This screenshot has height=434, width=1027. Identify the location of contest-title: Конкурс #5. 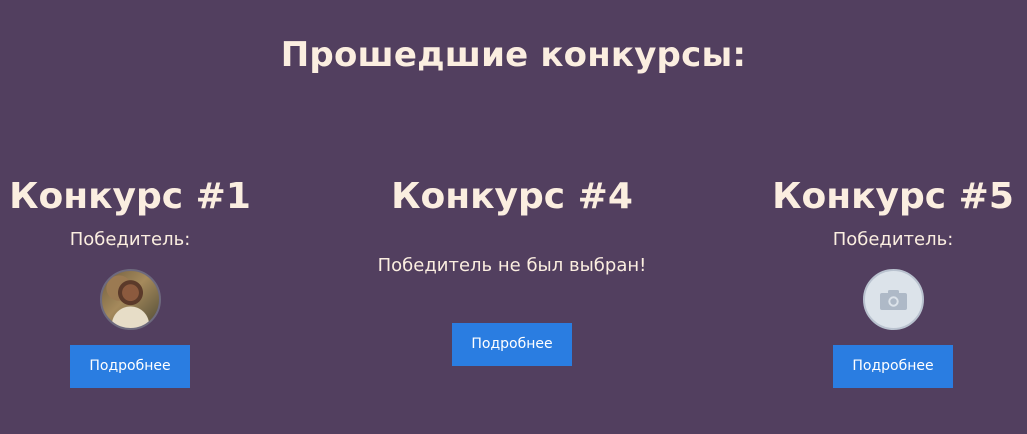
(893, 196).